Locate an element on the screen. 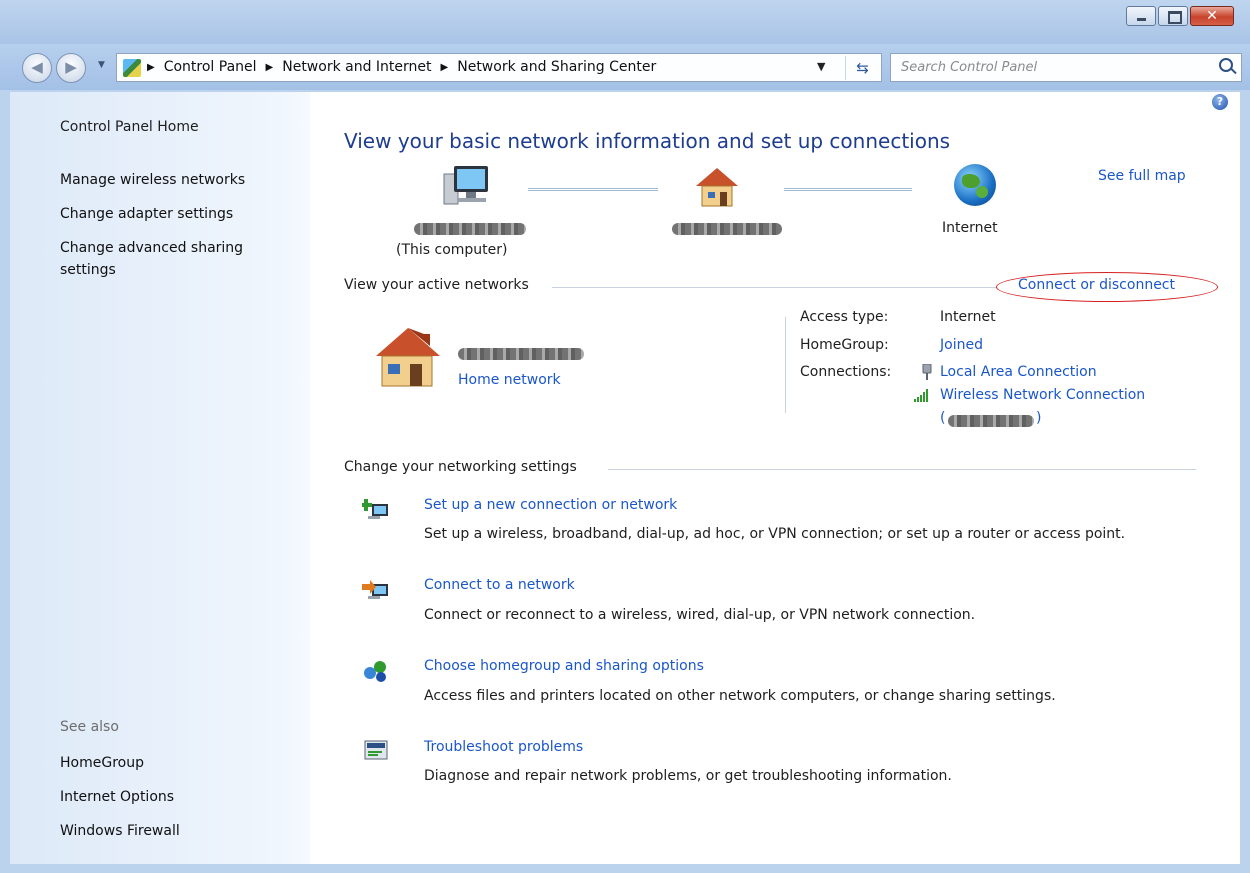 The image size is (1250, 873). this-computer-label: (This computer) is located at coordinates (452, 250).